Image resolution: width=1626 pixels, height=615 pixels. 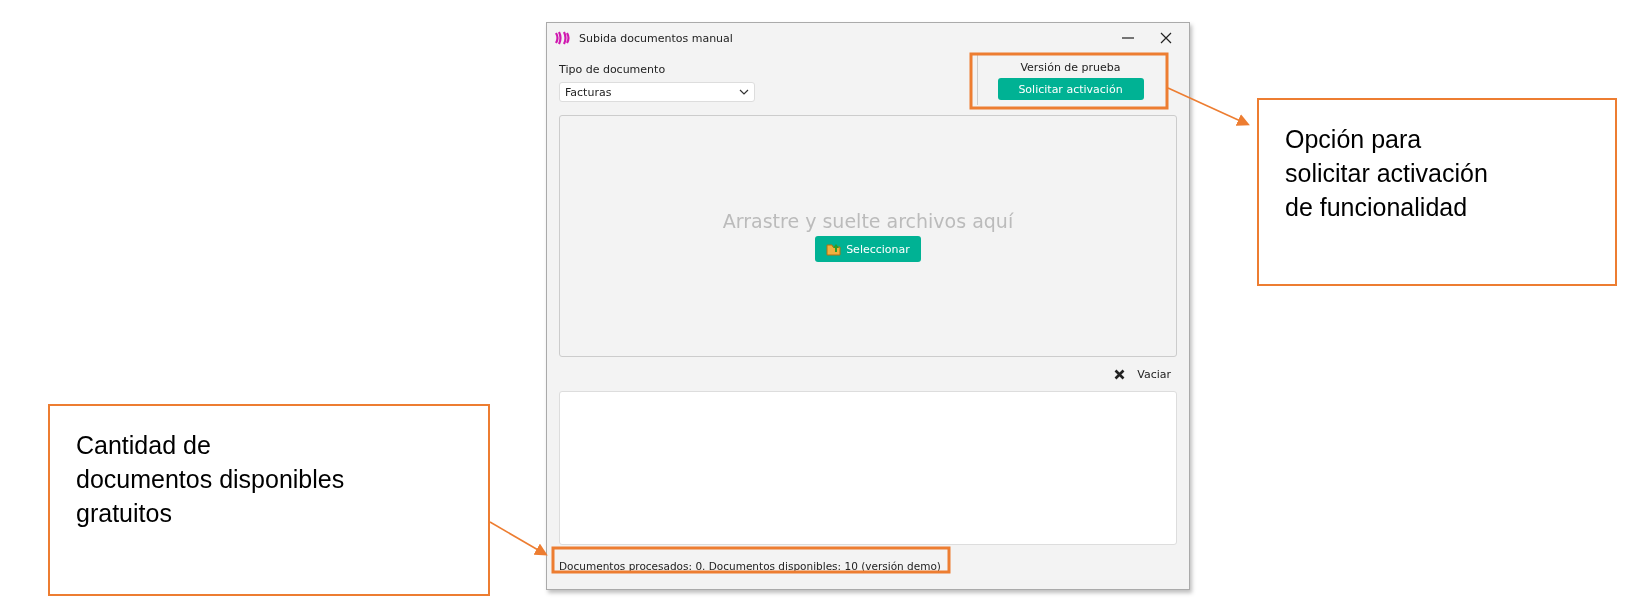 I want to click on folder-upload-icon, so click(x=834, y=249).